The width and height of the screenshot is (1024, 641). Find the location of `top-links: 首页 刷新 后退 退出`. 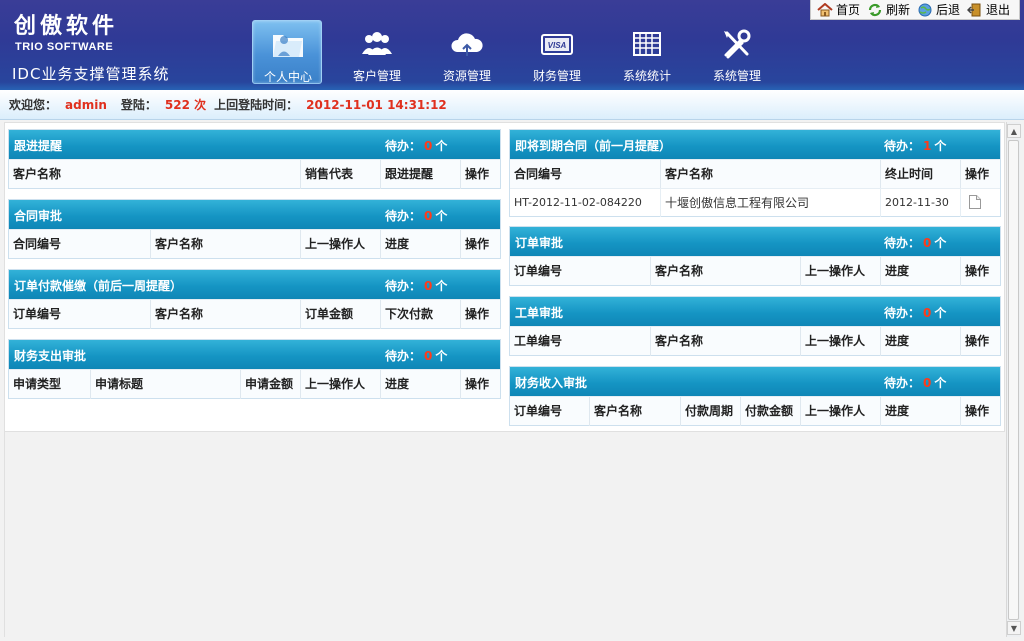

top-links: 首页 刷新 后退 退出 is located at coordinates (914, 10).